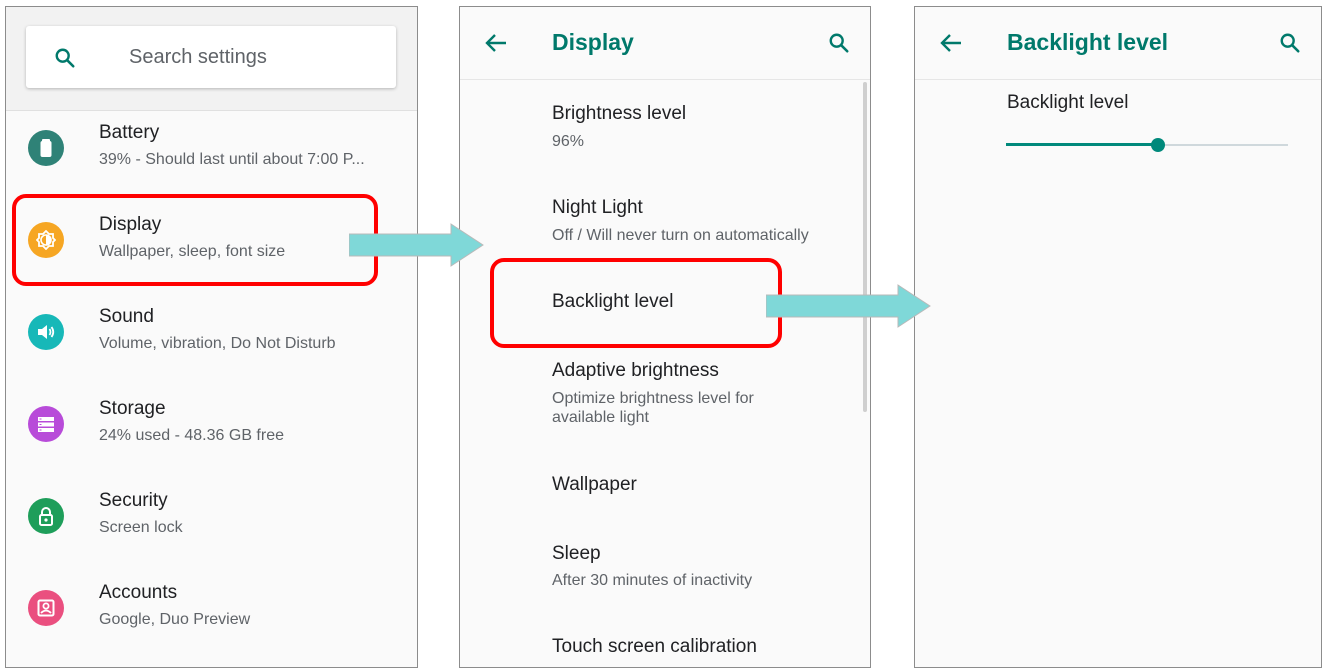 The height and width of the screenshot is (668, 1325). What do you see at coordinates (1088, 42) in the screenshot?
I see `page-title: Backlight level` at bounding box center [1088, 42].